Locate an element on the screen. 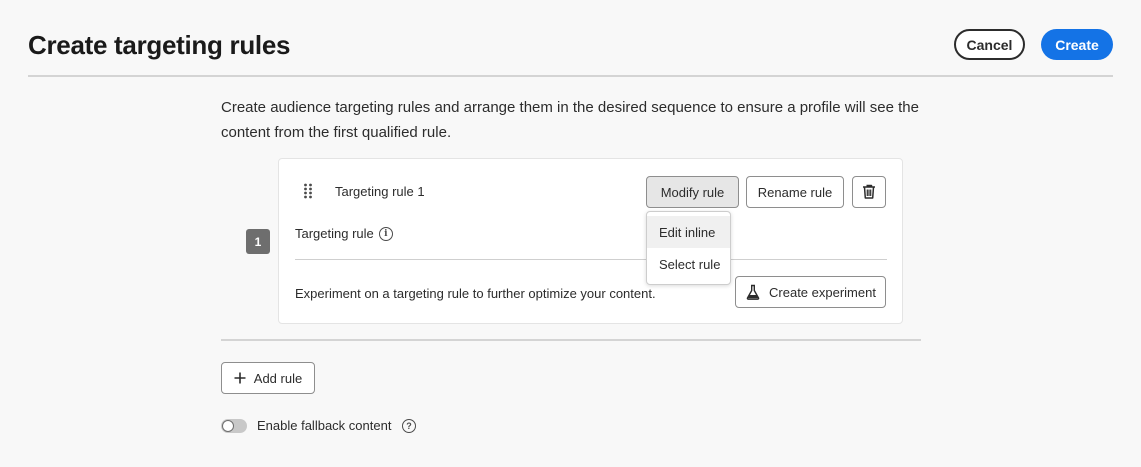 The width and height of the screenshot is (1141, 467). help-icon: ? is located at coordinates (409, 426).